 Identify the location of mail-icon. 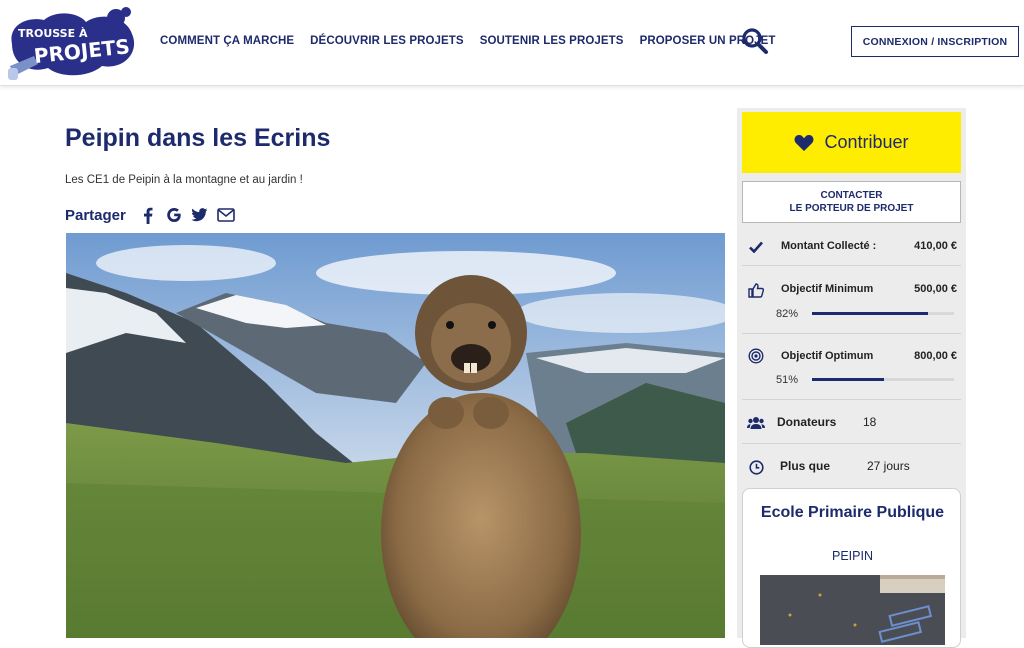
(226, 215).